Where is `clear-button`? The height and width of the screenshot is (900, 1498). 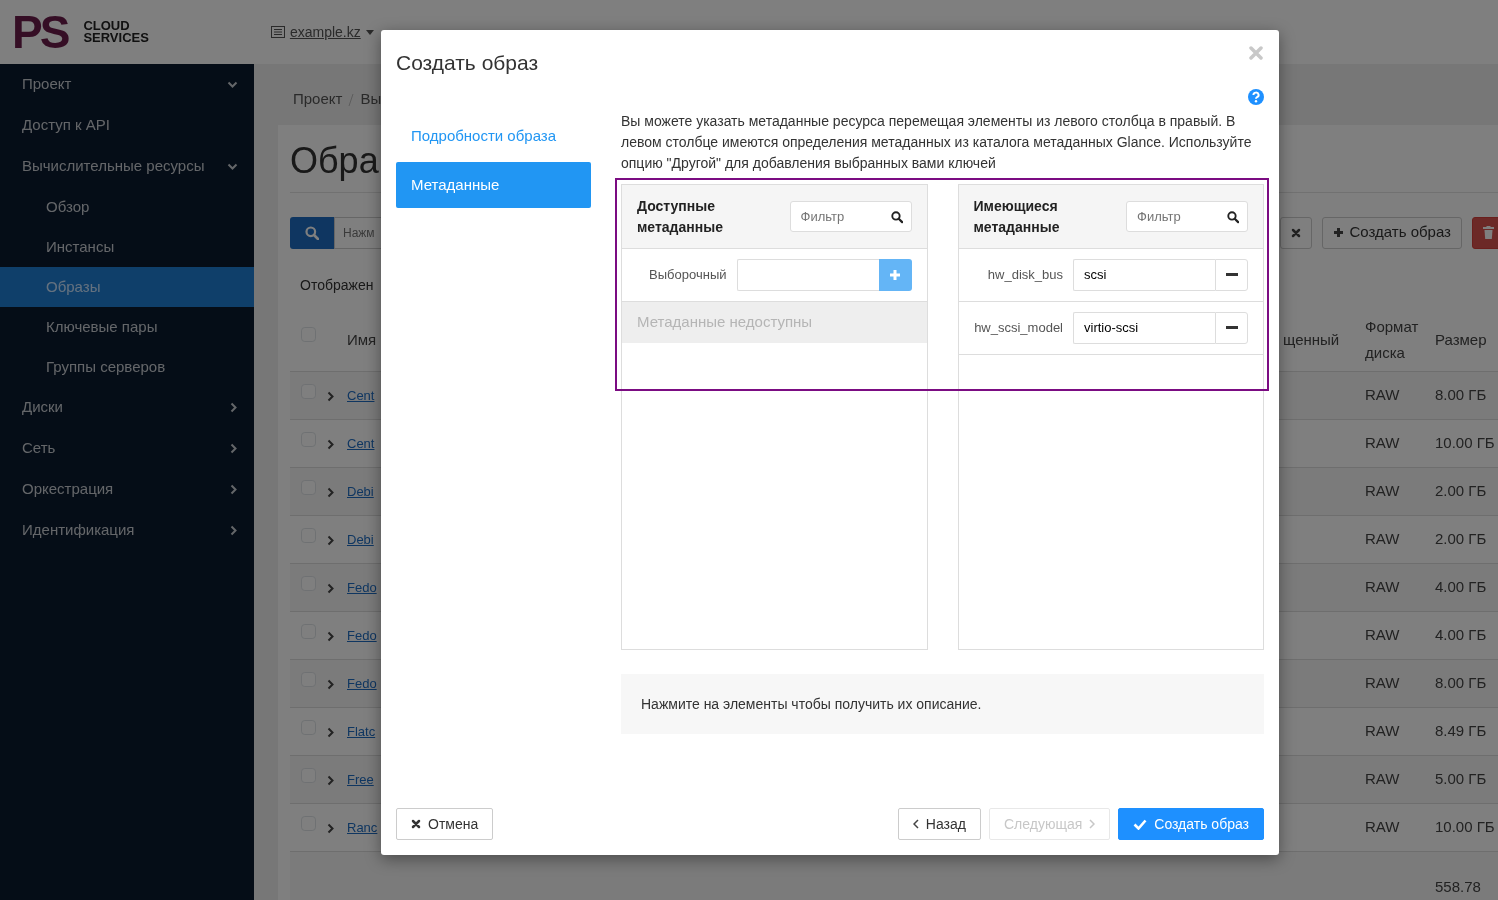 clear-button is located at coordinates (1295, 232).